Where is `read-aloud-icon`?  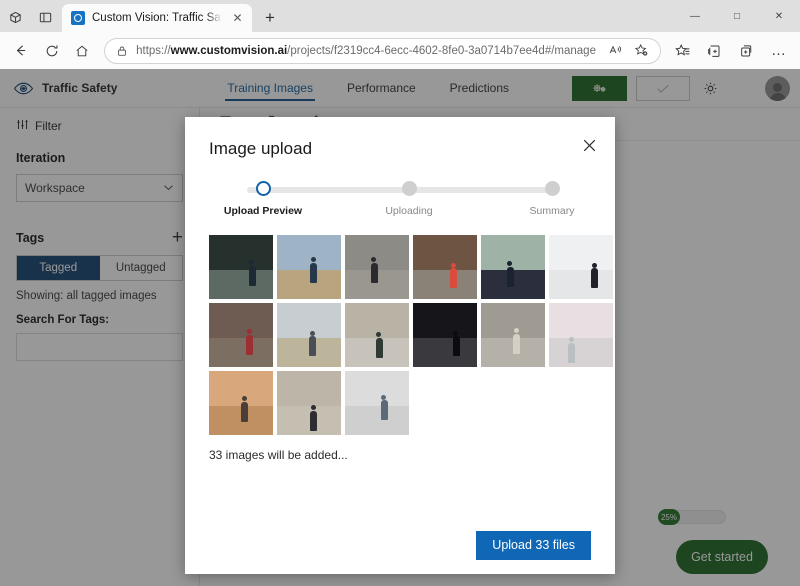 read-aloud-icon is located at coordinates (616, 51).